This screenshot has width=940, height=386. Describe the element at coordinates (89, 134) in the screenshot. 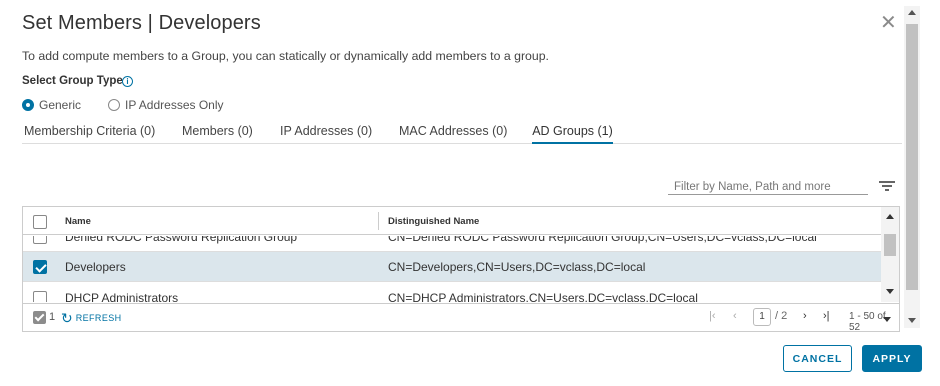

I see `tab-membership-criteria: Membership Criteria (0)` at that location.